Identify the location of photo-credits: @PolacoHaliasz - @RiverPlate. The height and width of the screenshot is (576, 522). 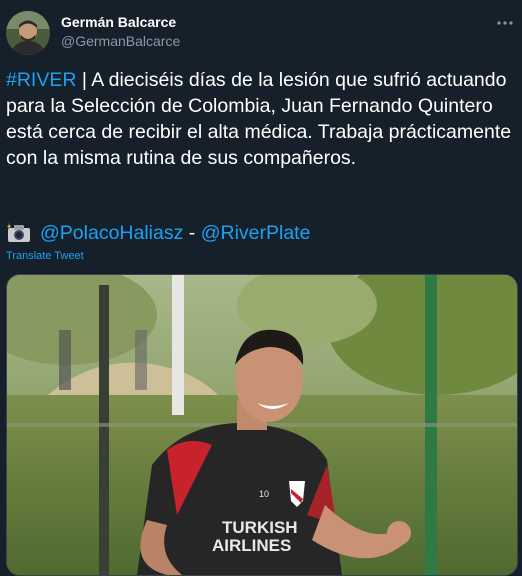
(158, 233).